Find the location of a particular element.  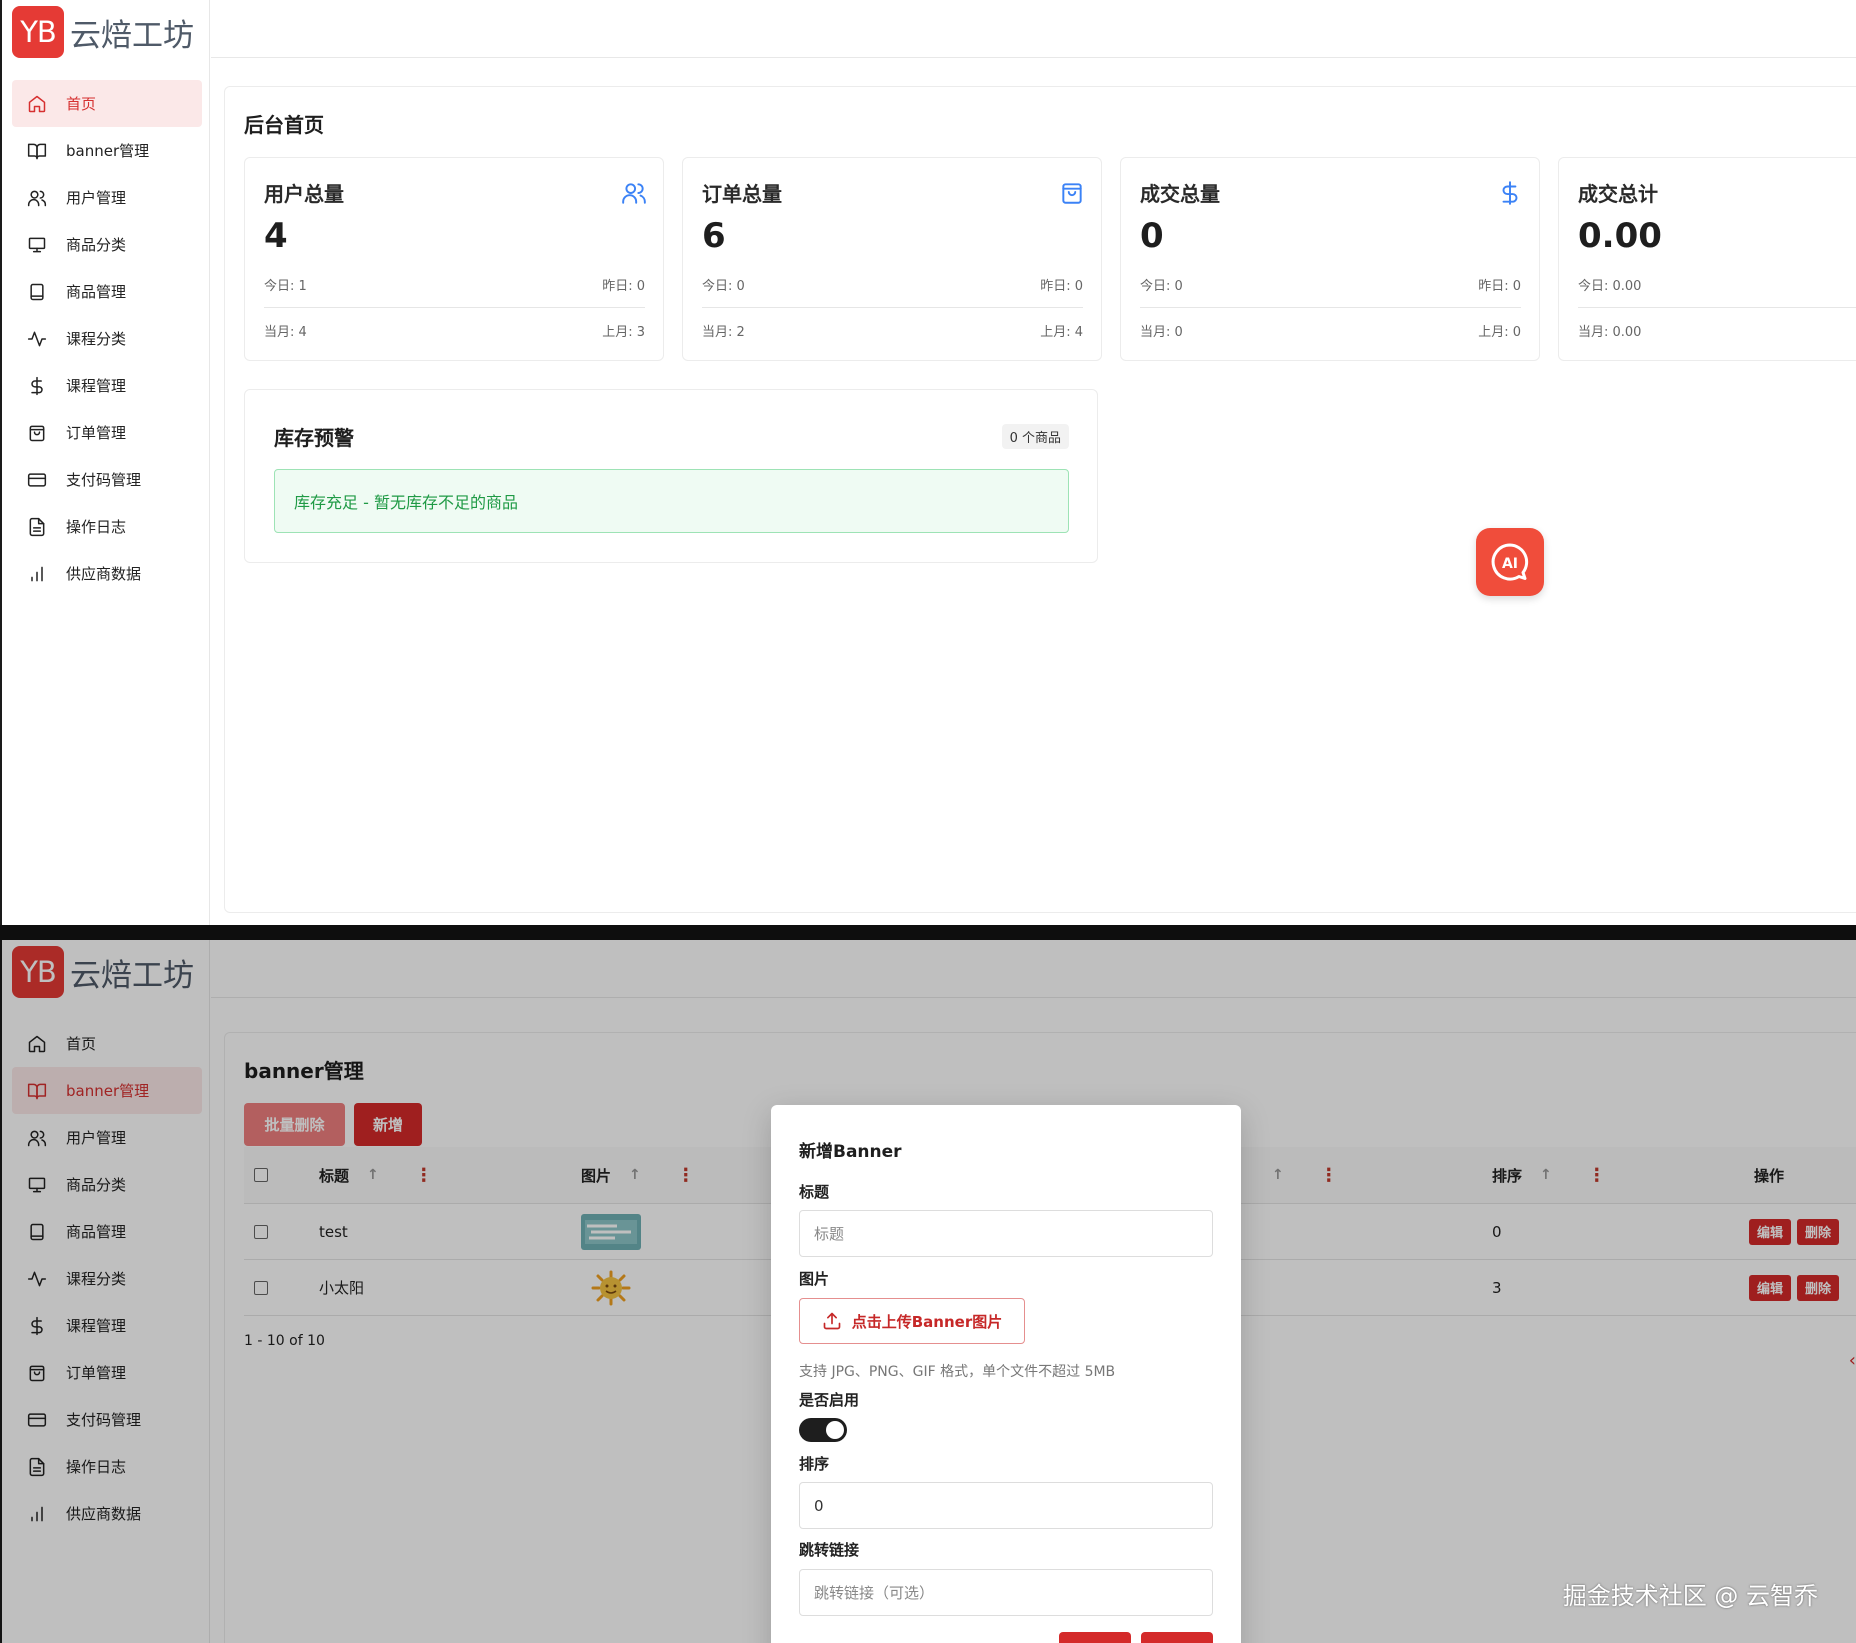

order-field-label: 排序 is located at coordinates (814, 1464).